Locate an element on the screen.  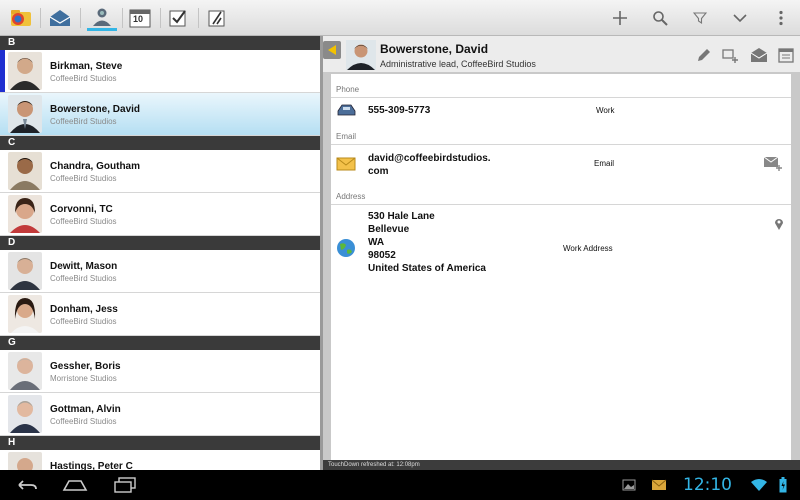
tasks-icon is located at coordinates (178, 18).